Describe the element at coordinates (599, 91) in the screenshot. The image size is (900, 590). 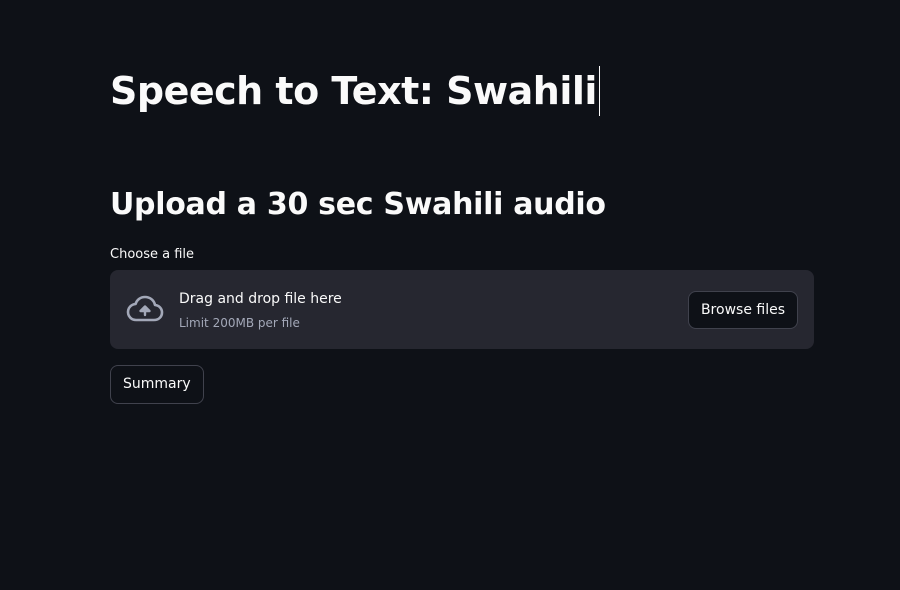
I see `text-cursor` at that location.